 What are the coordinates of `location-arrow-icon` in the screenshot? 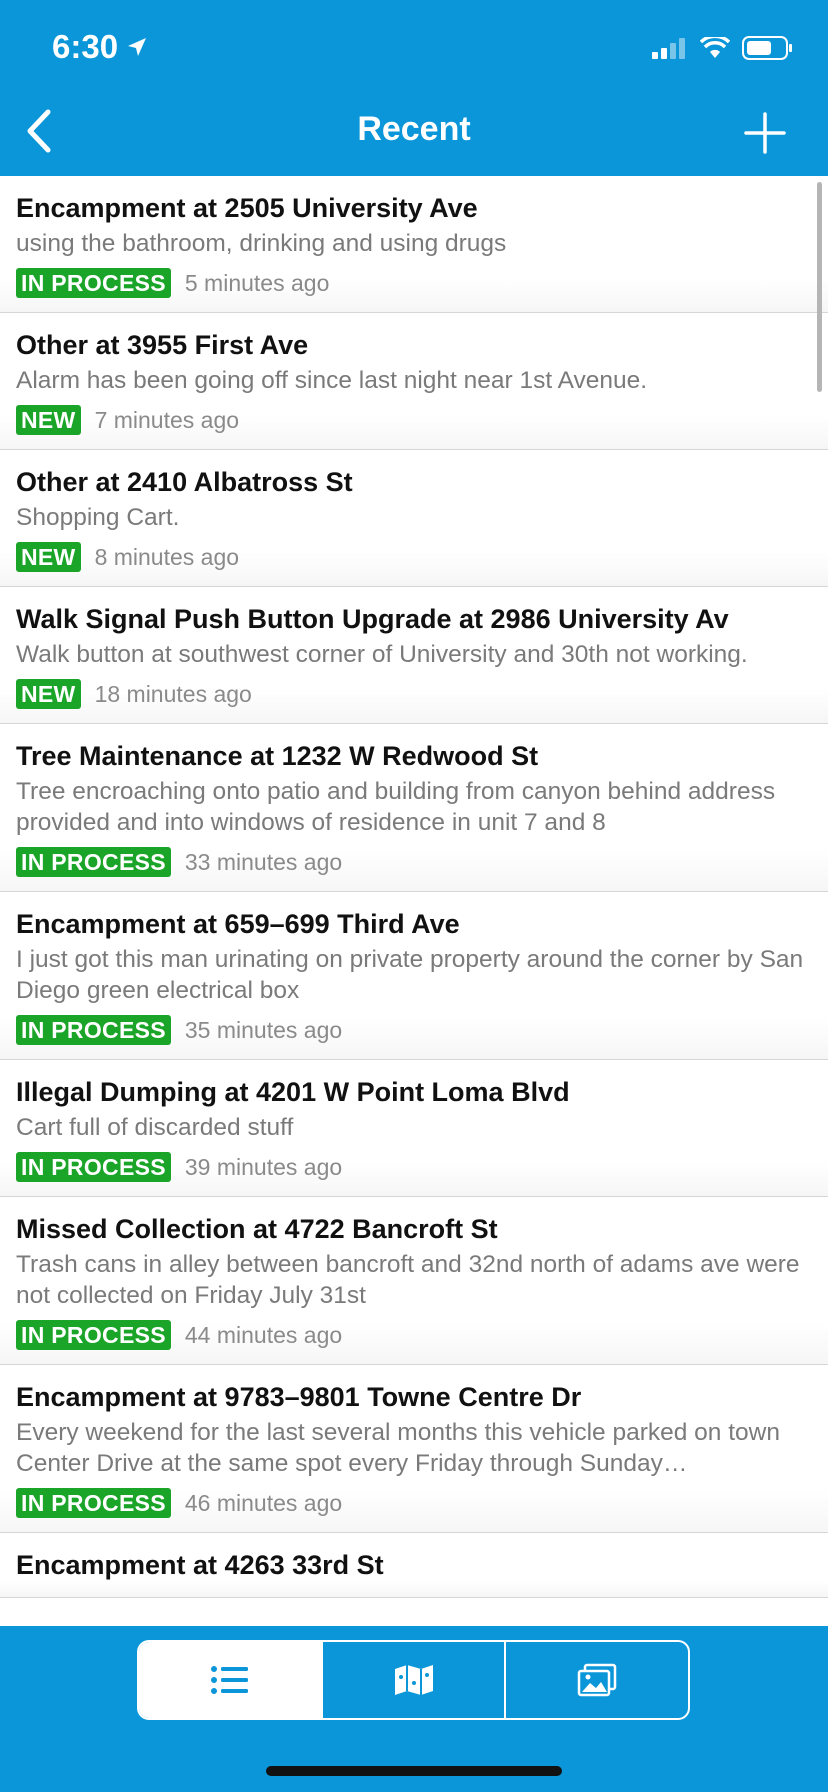 It's located at (137, 47).